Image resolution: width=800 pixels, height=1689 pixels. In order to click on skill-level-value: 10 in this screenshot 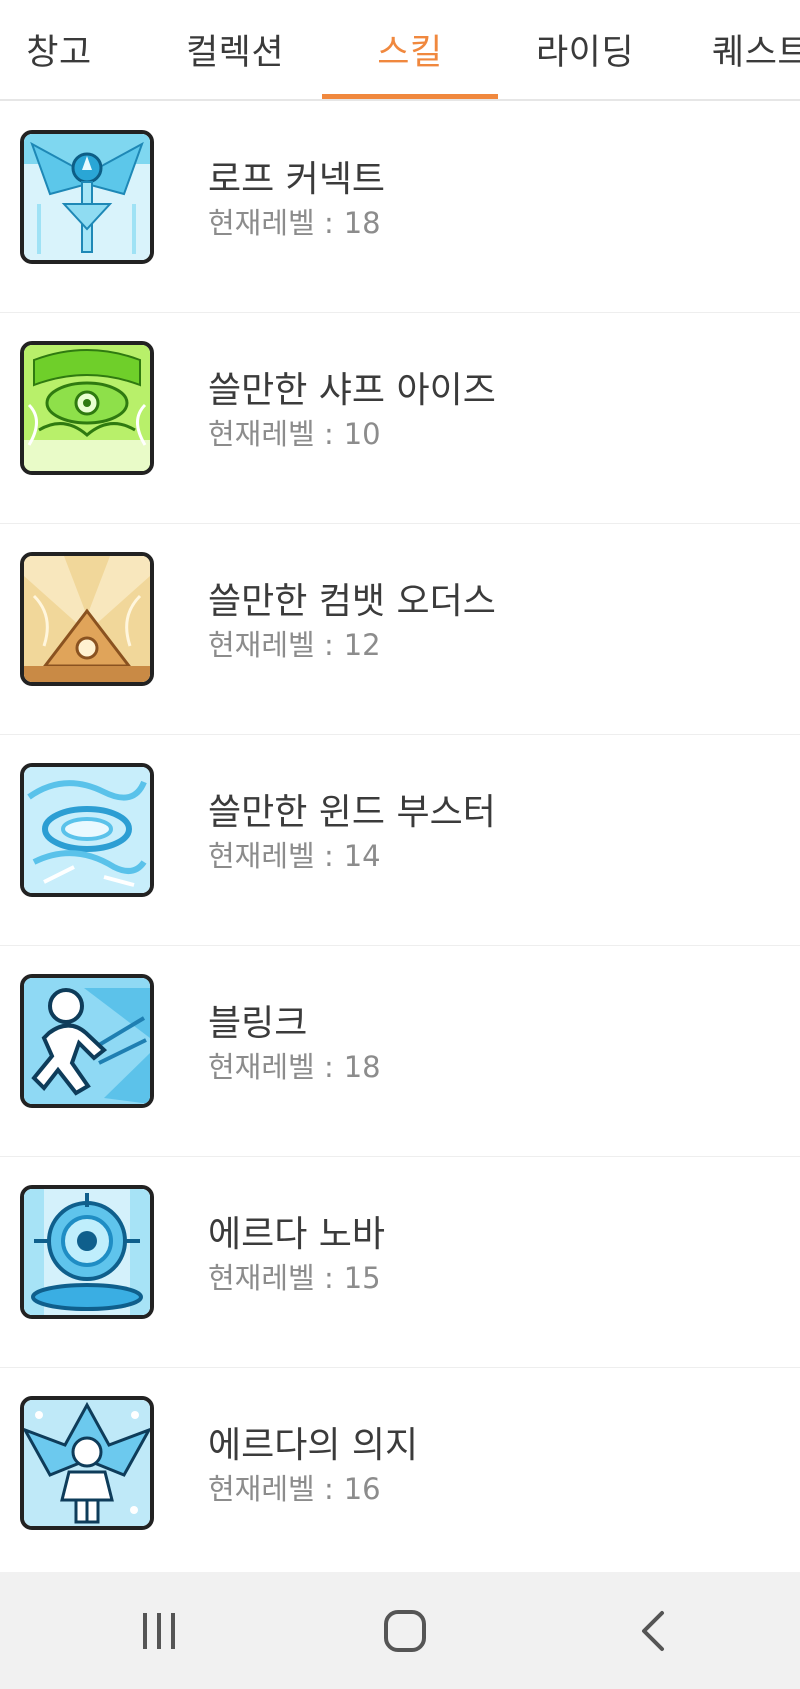, I will do `click(362, 434)`.